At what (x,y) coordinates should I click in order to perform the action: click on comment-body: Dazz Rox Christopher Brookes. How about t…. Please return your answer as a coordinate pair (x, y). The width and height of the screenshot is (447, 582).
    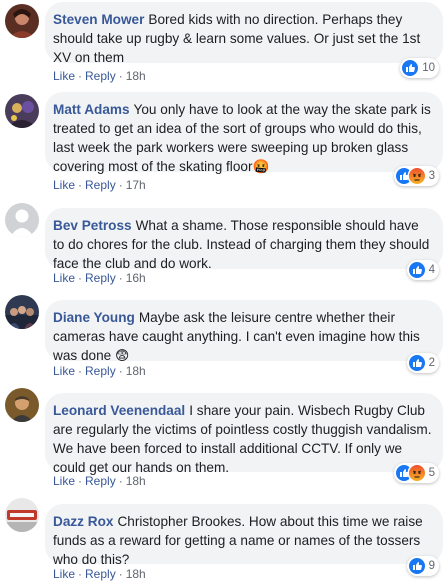
    Looking at the image, I should click on (243, 540).